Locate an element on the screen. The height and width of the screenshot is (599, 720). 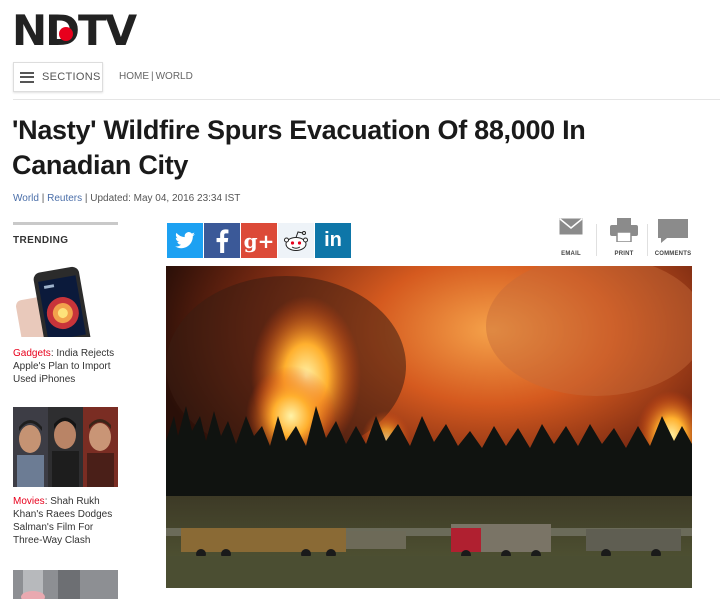
comments-button: COMMENTS is located at coordinates (673, 241).